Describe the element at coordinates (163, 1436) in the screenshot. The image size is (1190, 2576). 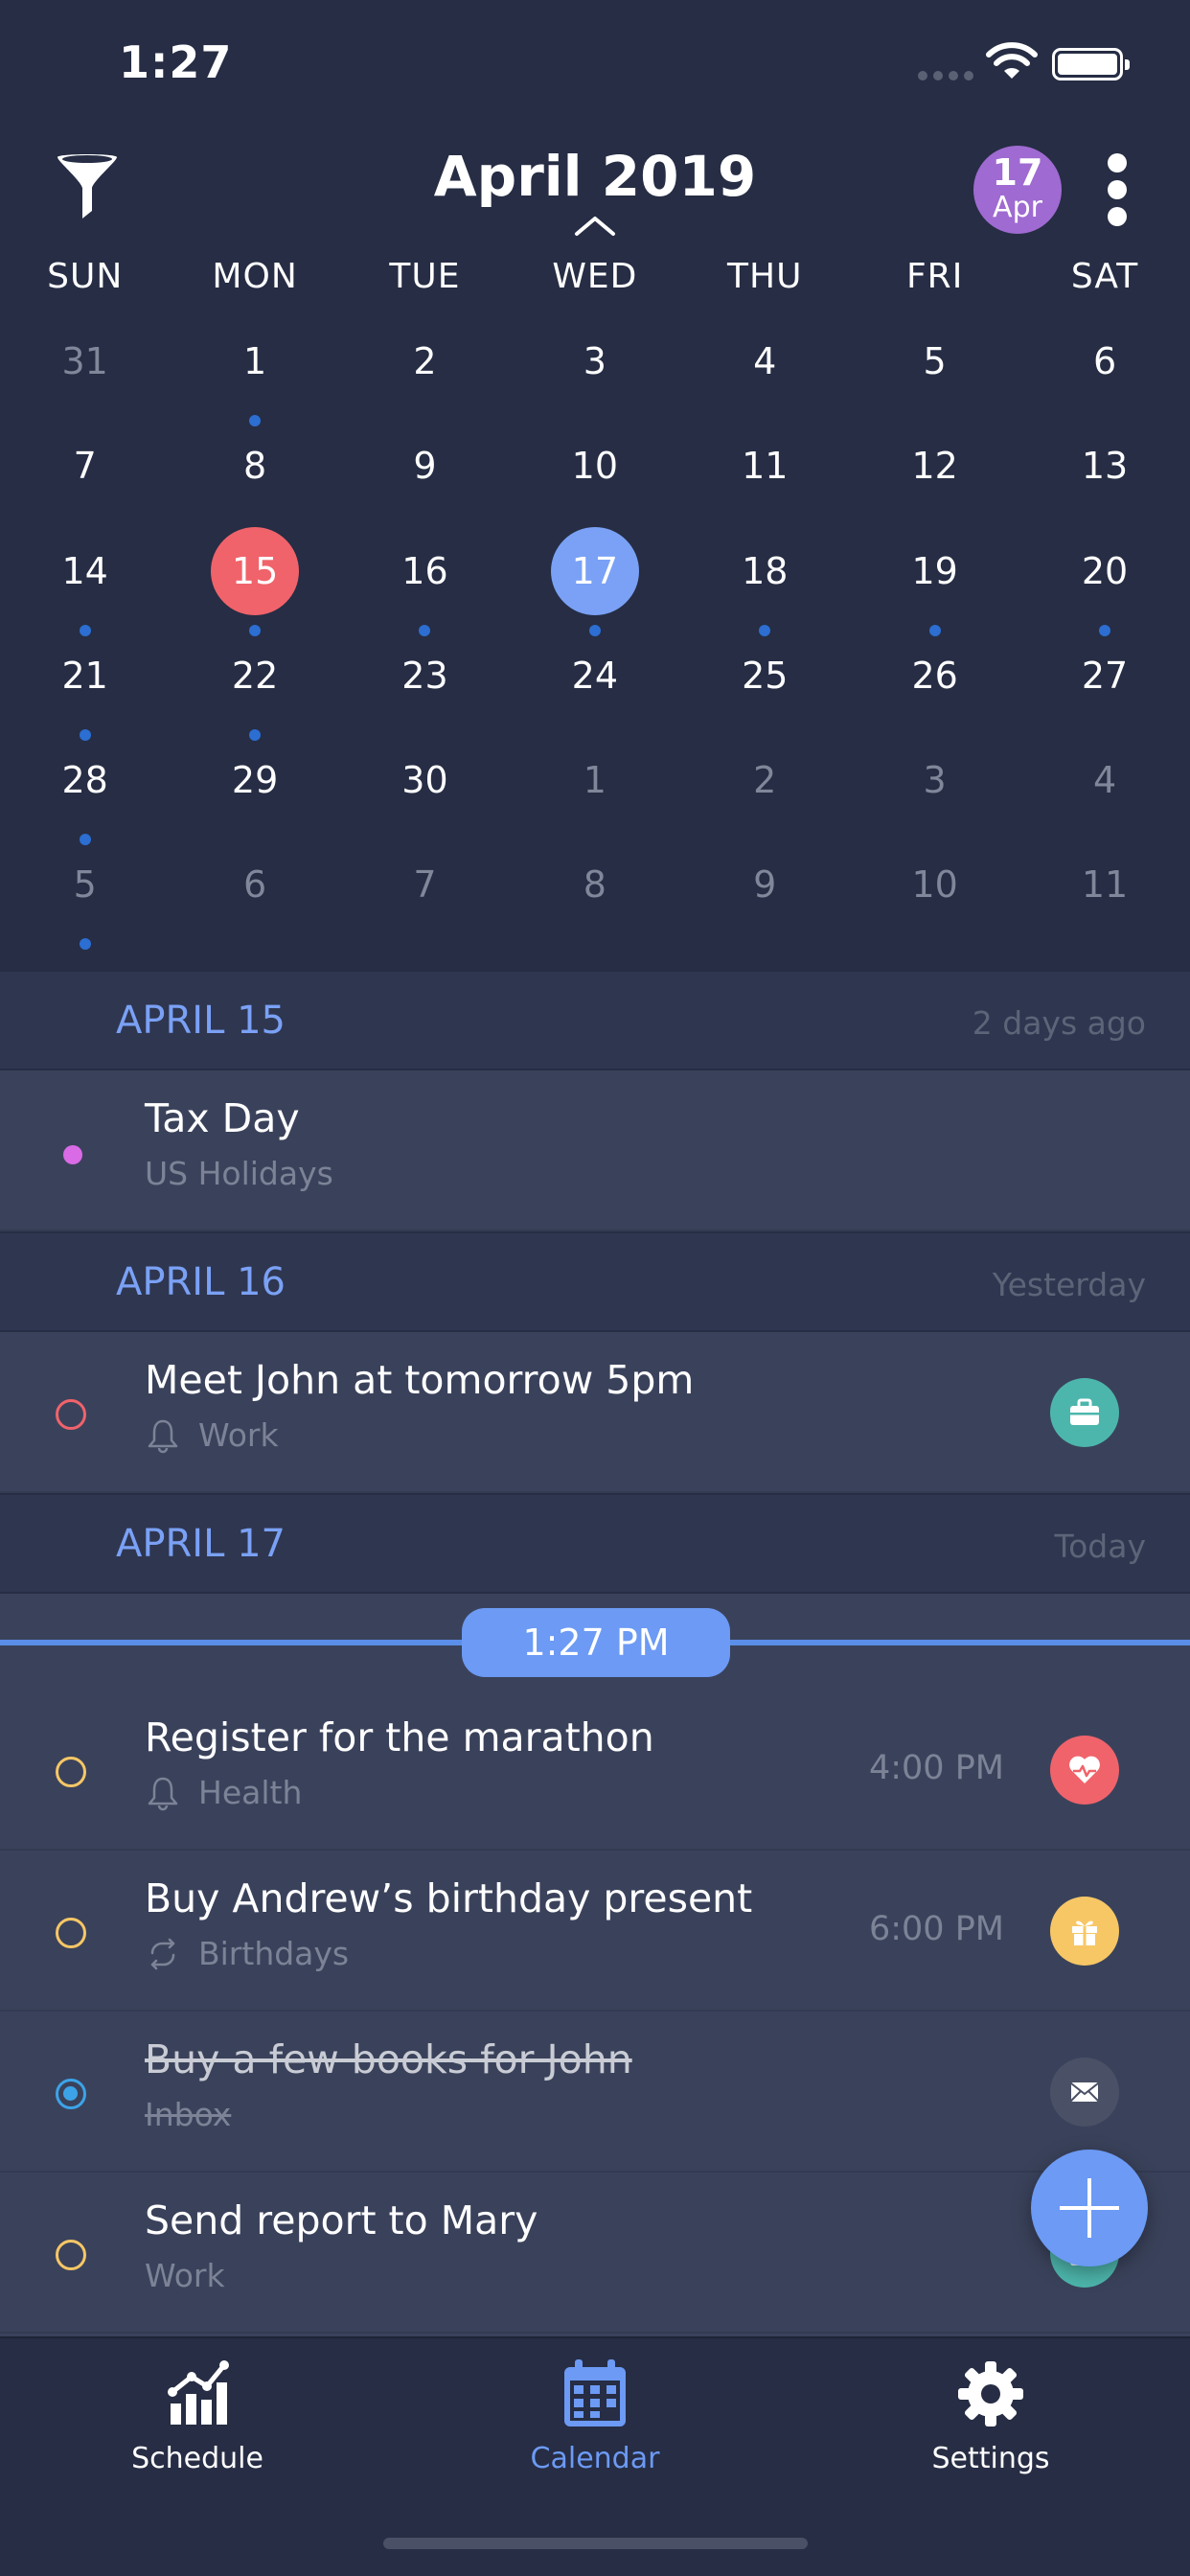
I see `bell-icon` at that location.